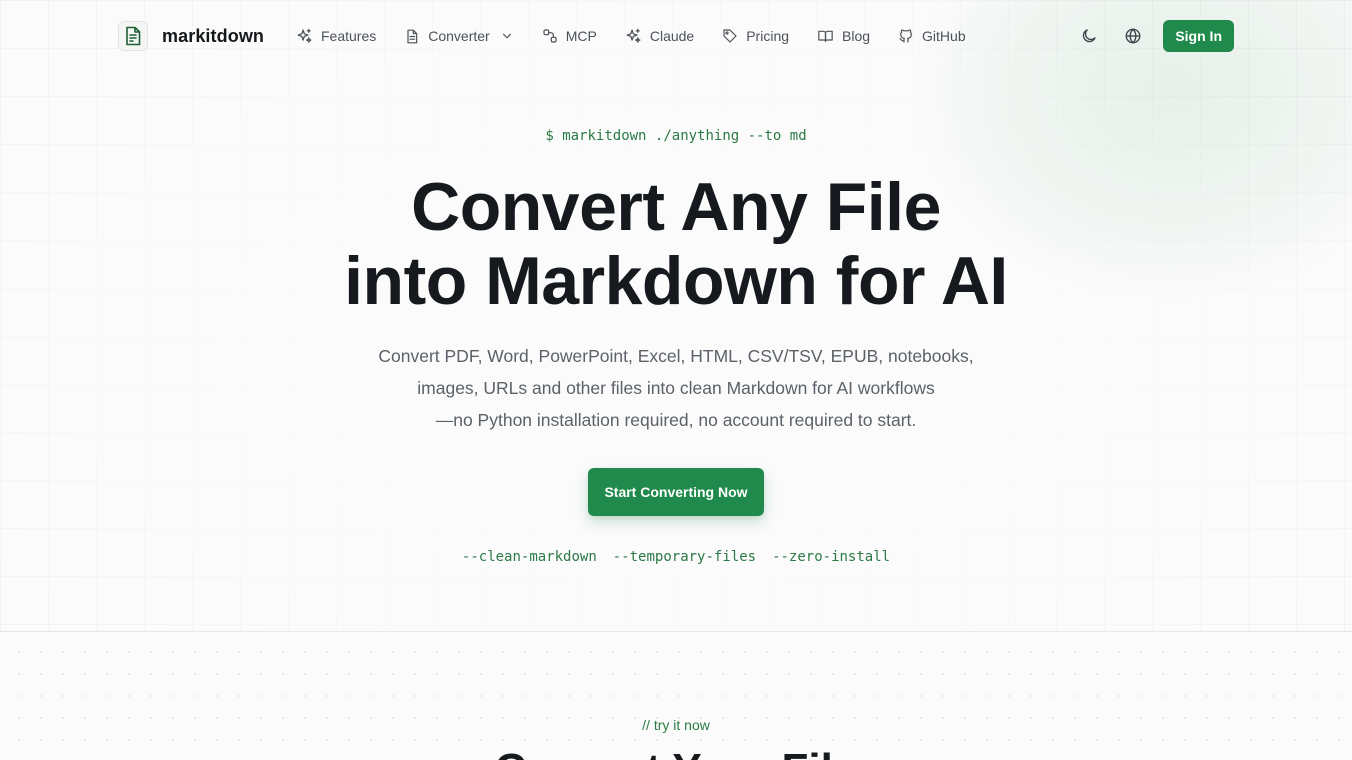  What do you see at coordinates (529, 557) in the screenshot?
I see `flag-clean-markdown: --clean-markdown` at bounding box center [529, 557].